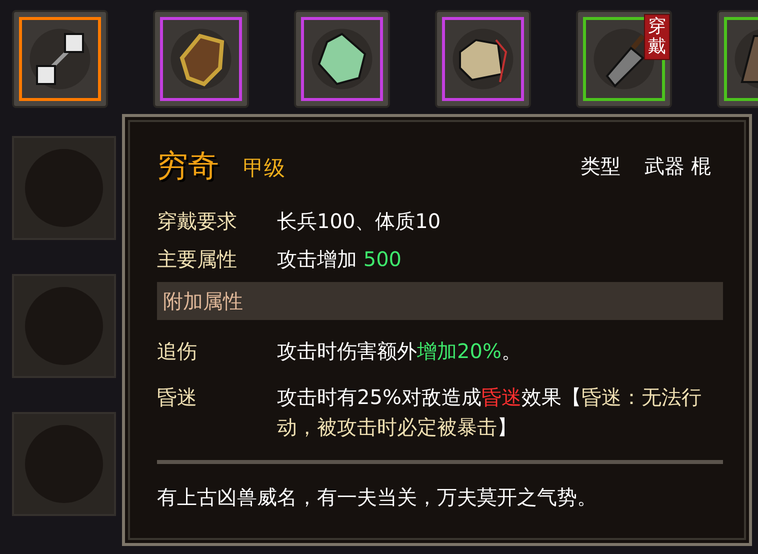 This screenshot has width=758, height=554. I want to click on effect-text: 攻击时伤害额外增加20%。, so click(399, 351).